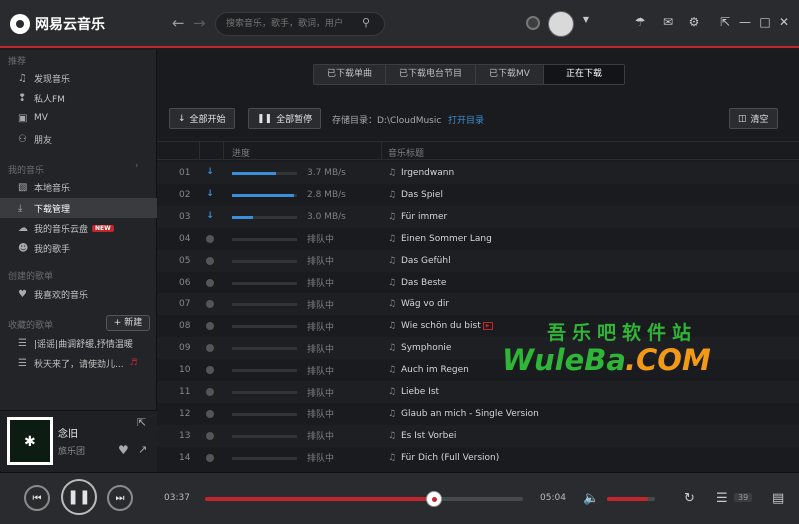 This screenshot has width=799, height=524. Describe the element at coordinates (591, 498) in the screenshot. I see `volume-icon: 🔈` at that location.